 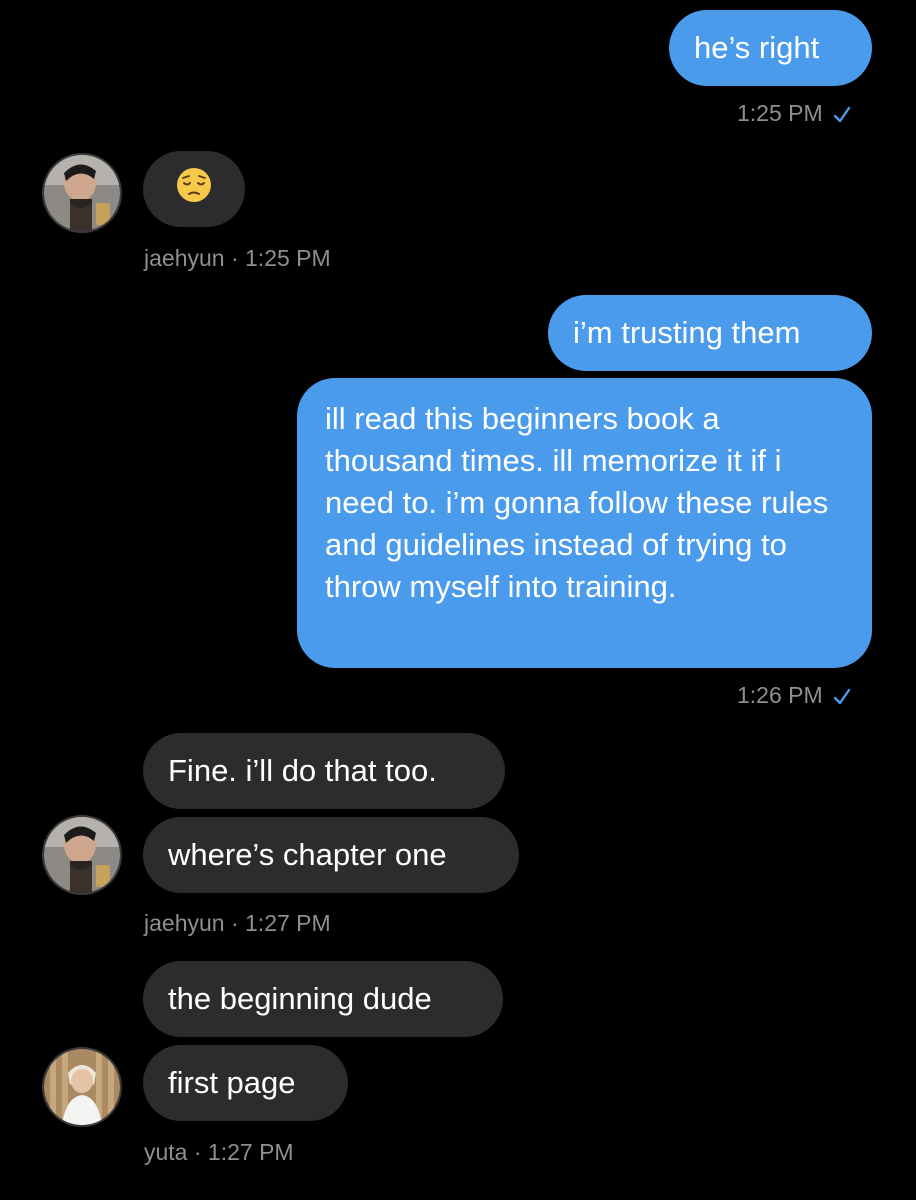 I want to click on incoming-message-bubble: the beginning dude, so click(x=323, y=999).